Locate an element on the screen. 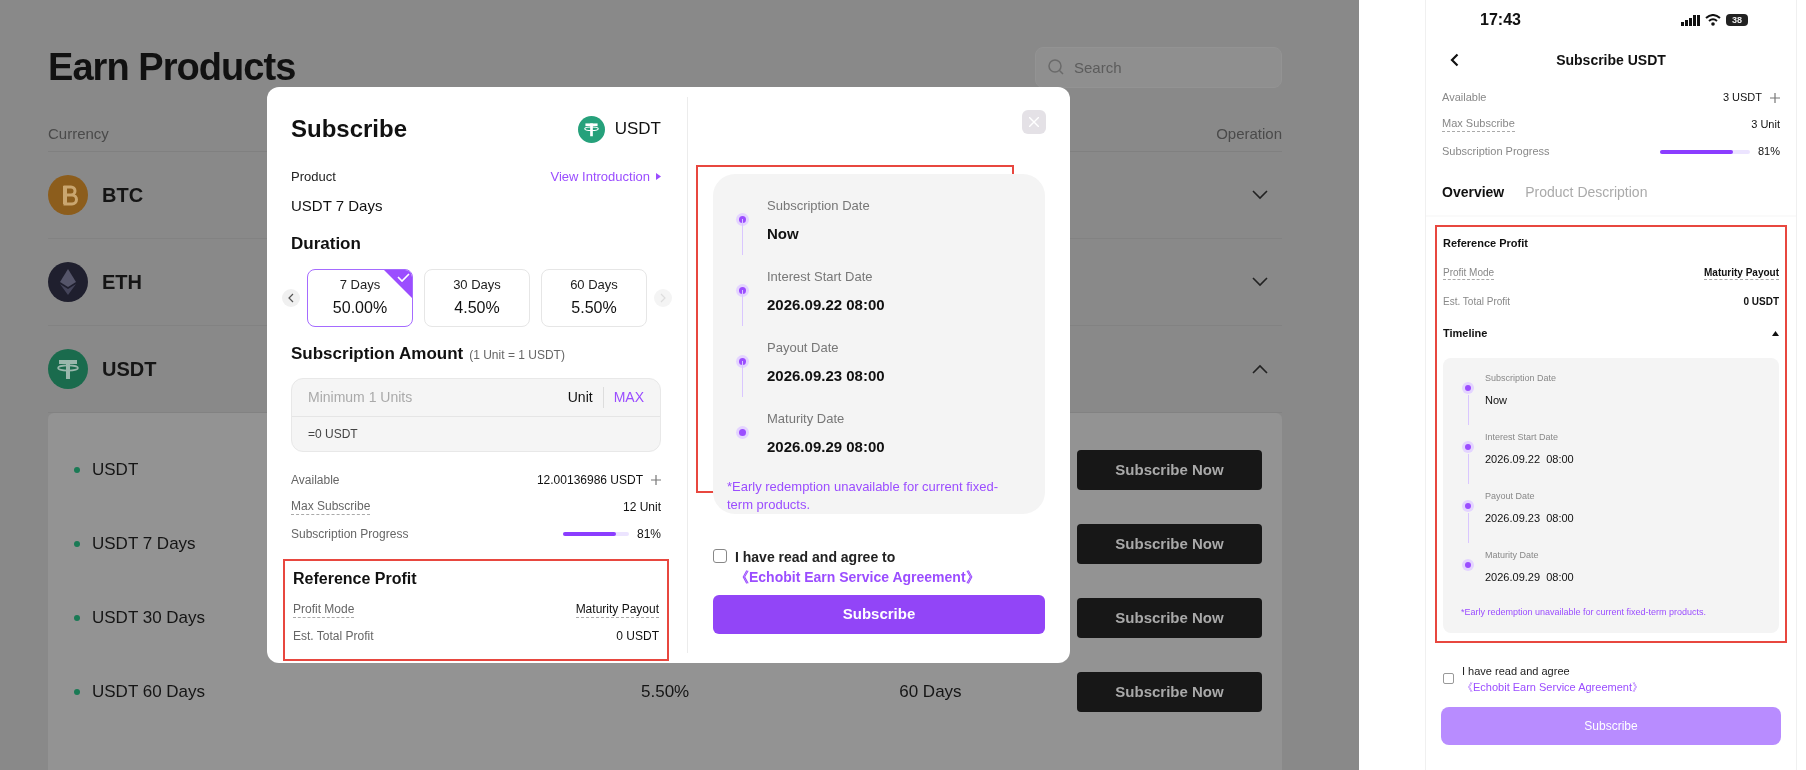 The image size is (1806, 770). product-name: USDT 7 Days is located at coordinates (144, 544).